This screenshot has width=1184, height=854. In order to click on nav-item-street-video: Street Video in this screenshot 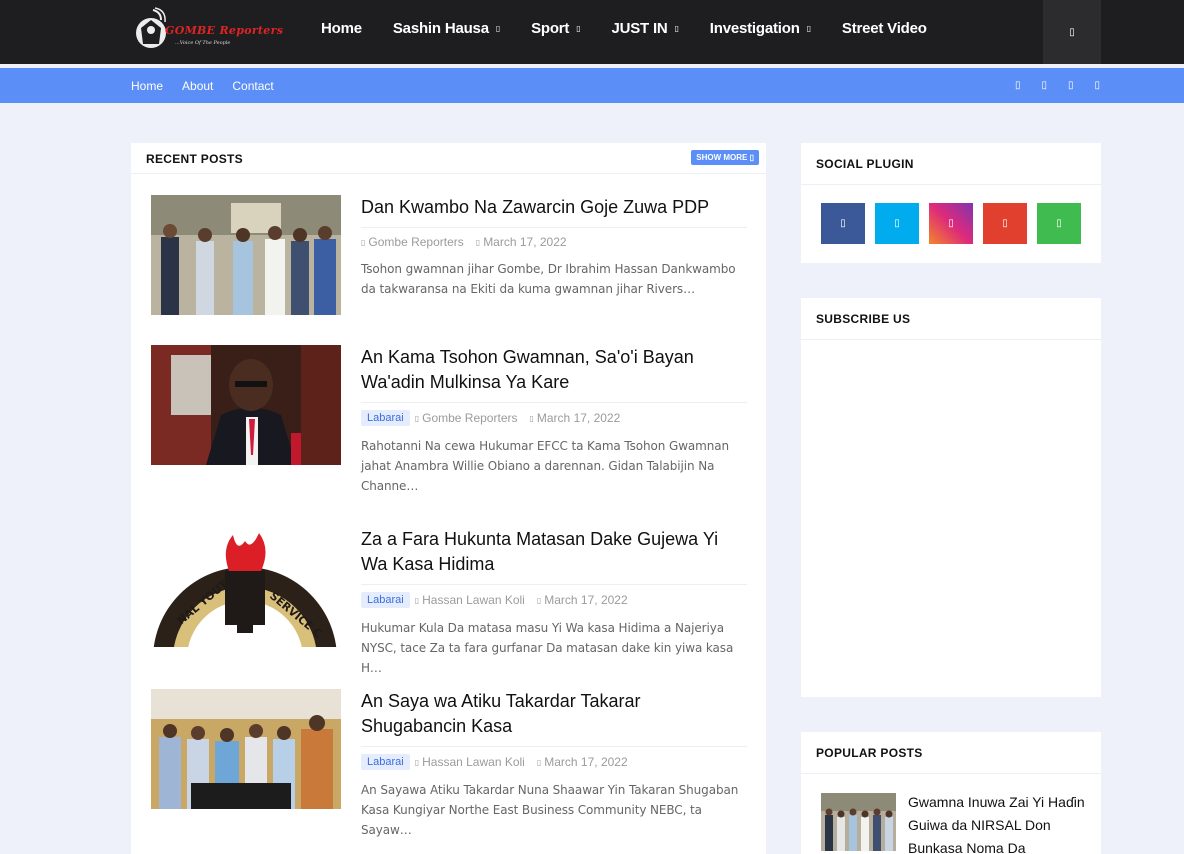, I will do `click(884, 28)`.